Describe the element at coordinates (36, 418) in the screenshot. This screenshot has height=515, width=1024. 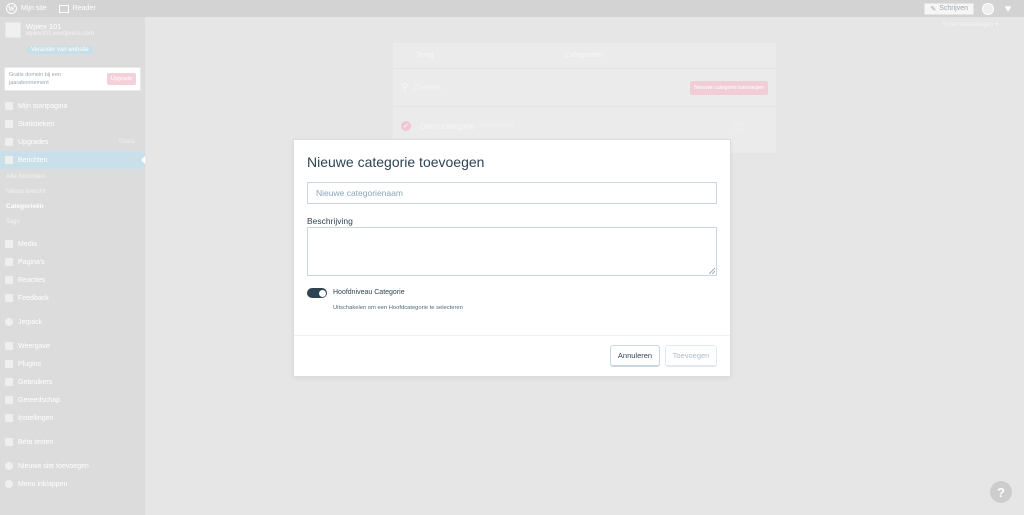
I see `sidebar-item-label: Instellingen` at that location.